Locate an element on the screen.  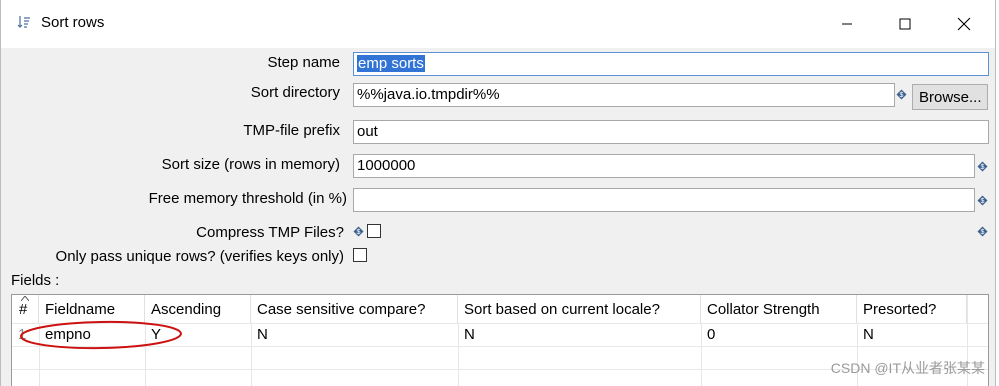
compress-tmp-label: Compress TMP Files? is located at coordinates (270, 232).